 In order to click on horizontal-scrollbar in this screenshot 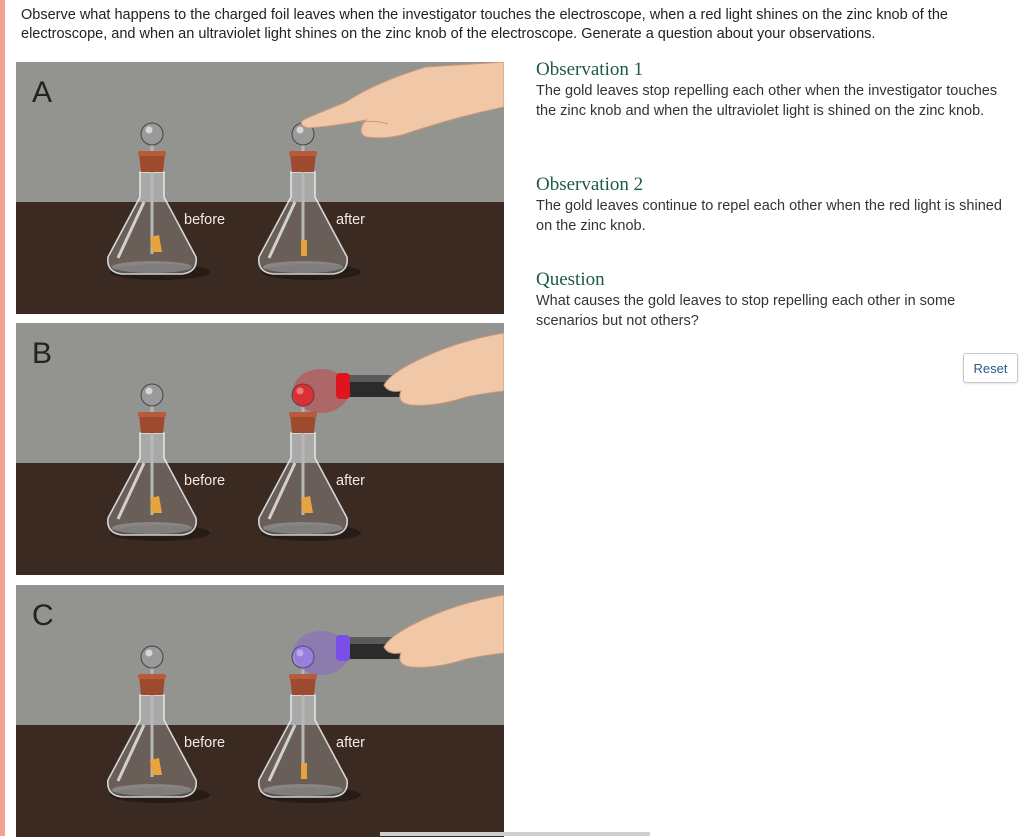, I will do `click(515, 834)`.